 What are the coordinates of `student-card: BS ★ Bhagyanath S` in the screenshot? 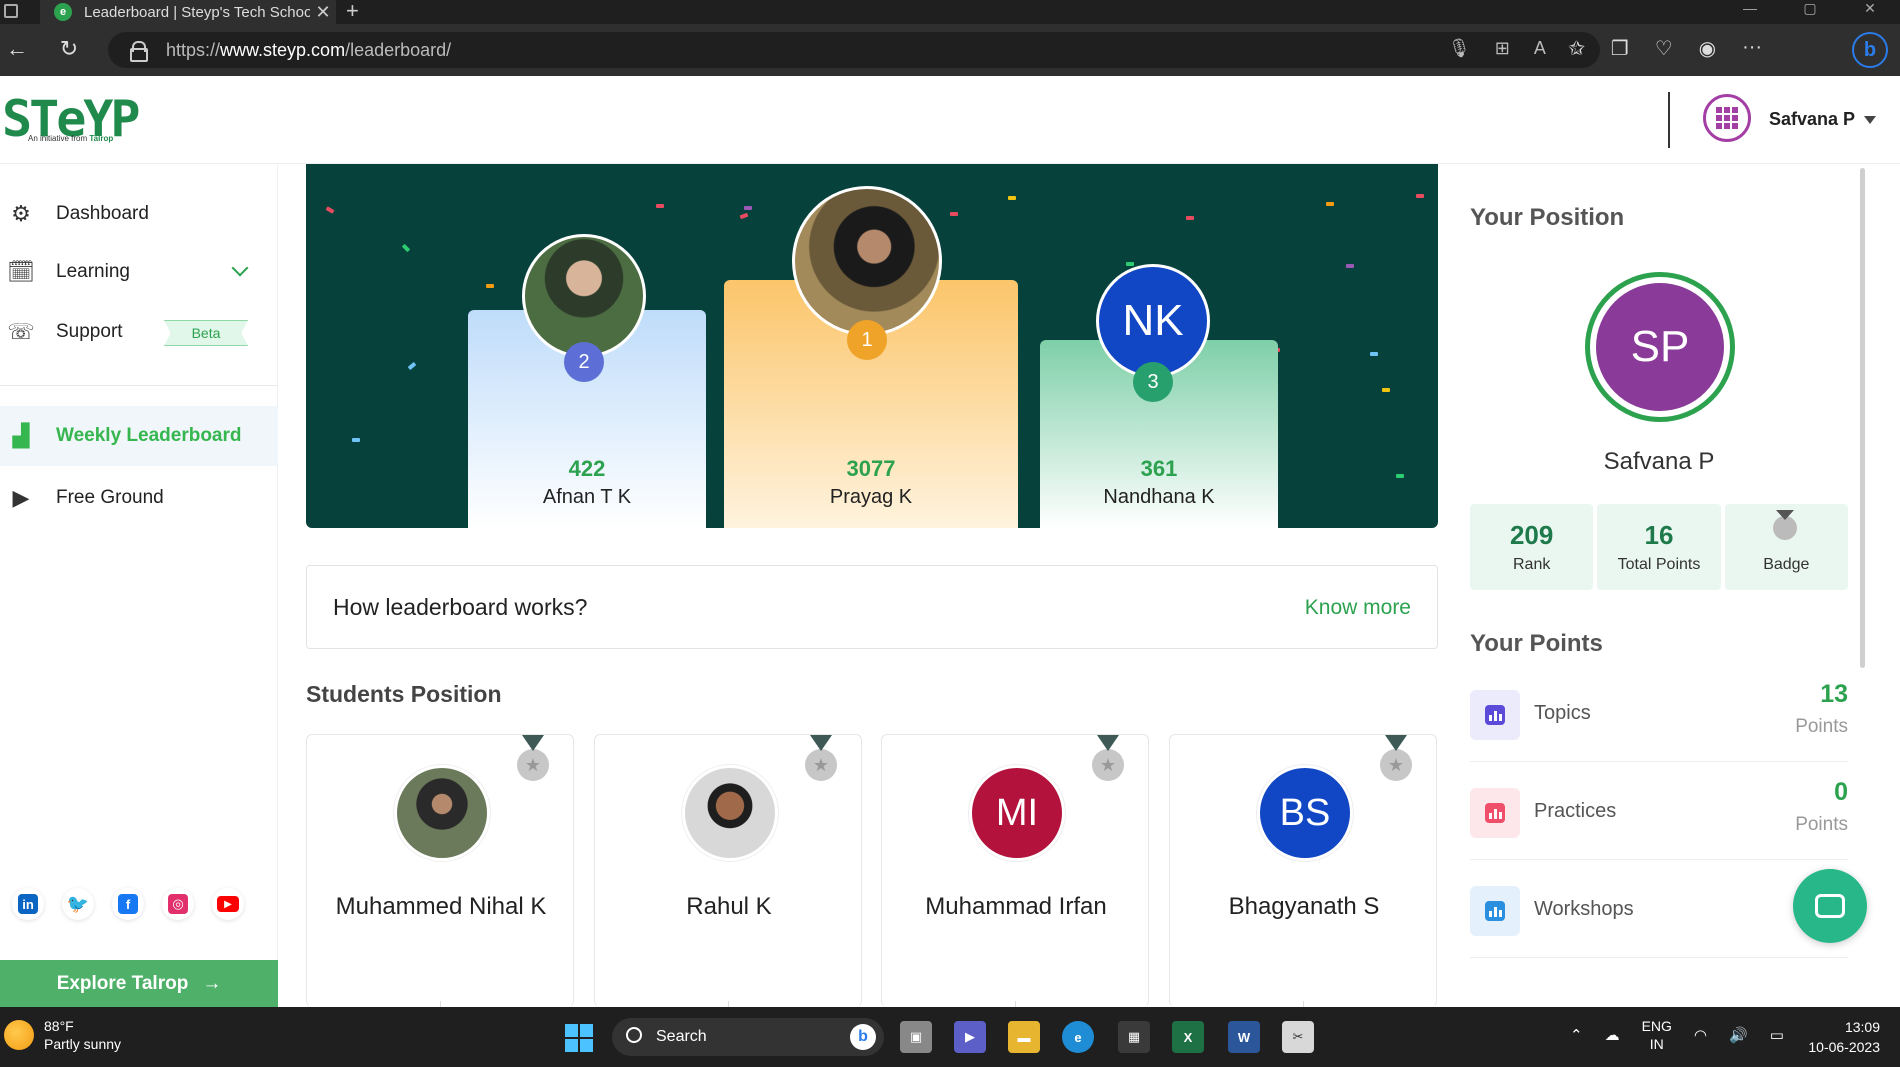 It's located at (1303, 870).